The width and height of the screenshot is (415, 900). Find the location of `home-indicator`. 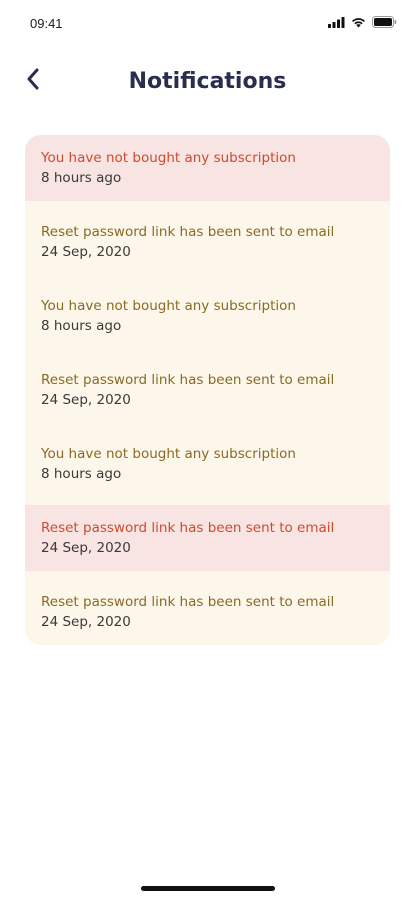

home-indicator is located at coordinates (208, 888).